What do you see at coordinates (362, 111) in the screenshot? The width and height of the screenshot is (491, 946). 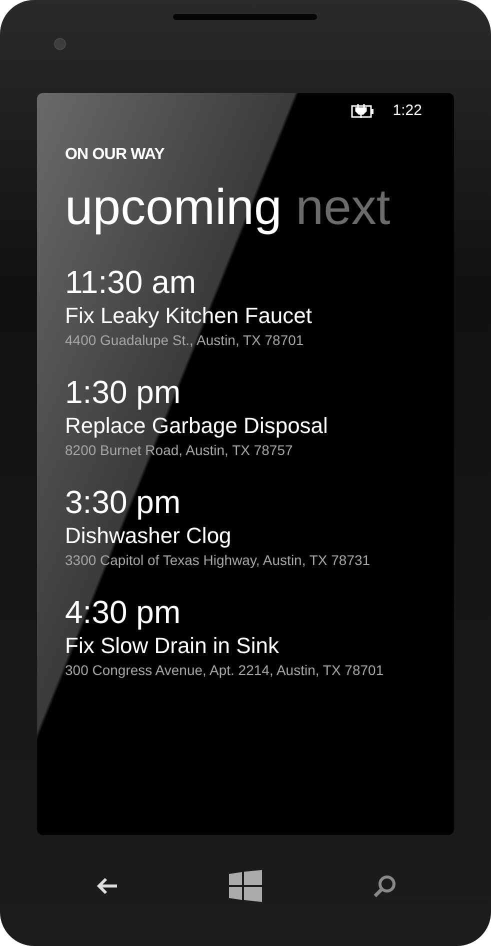 I see `battery-charging-icon` at bounding box center [362, 111].